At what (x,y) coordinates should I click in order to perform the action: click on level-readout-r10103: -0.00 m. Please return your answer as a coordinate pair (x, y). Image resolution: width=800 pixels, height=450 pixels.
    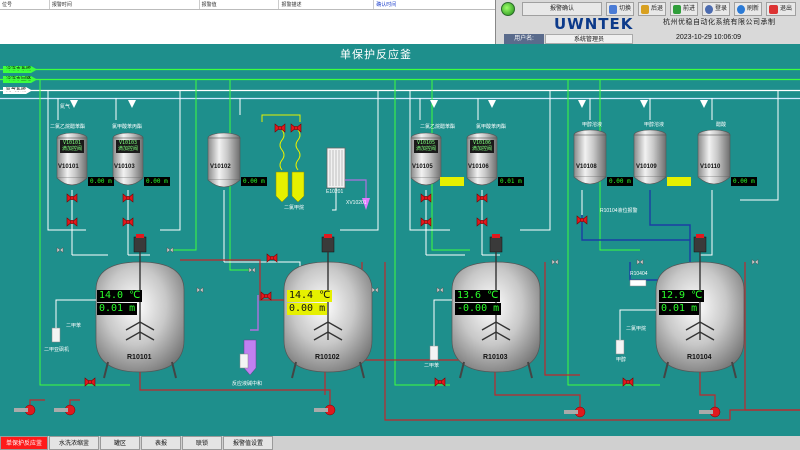
    Looking at the image, I should click on (478, 309).